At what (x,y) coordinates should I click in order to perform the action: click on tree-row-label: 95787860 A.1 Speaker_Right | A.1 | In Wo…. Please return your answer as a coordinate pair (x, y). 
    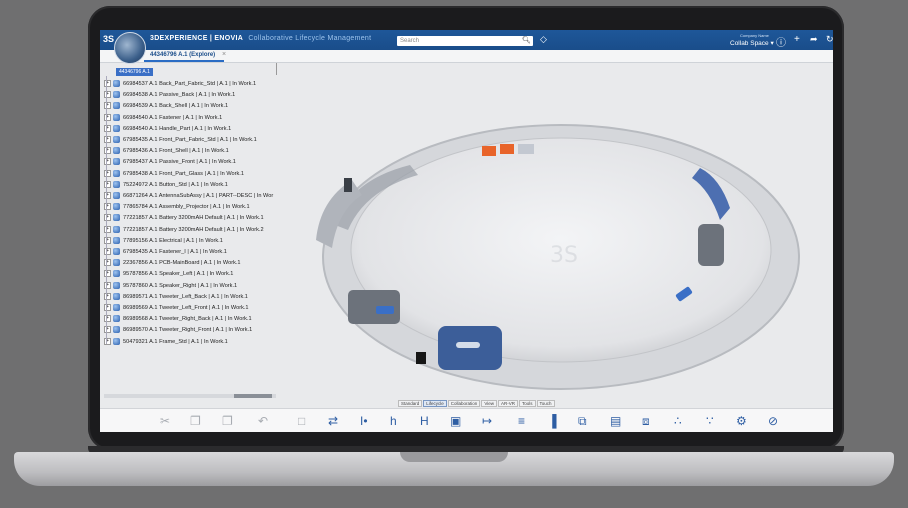
    Looking at the image, I should click on (180, 285).